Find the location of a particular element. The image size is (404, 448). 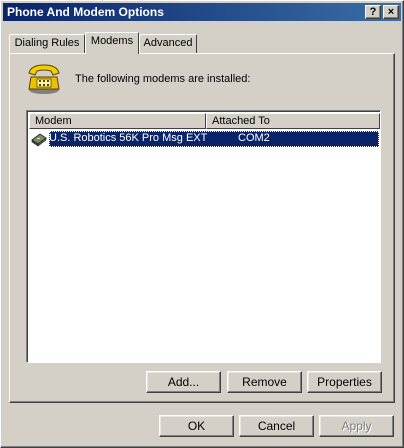

list-header: Modem Attached To is located at coordinates (204, 121).